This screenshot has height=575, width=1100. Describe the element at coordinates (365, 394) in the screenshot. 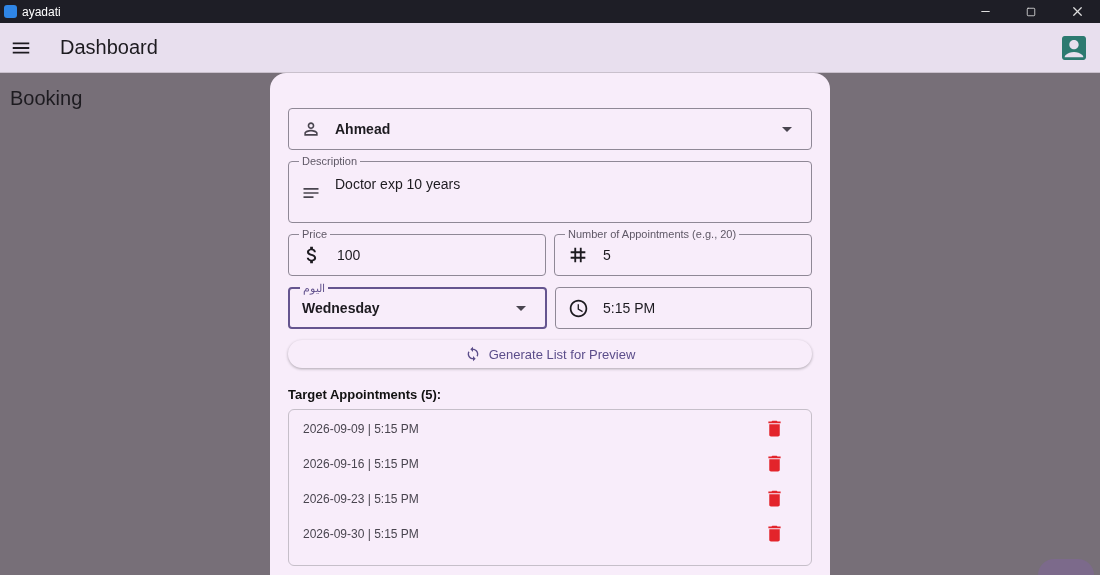

I see `list-title: Target Appointments (5):` at that location.